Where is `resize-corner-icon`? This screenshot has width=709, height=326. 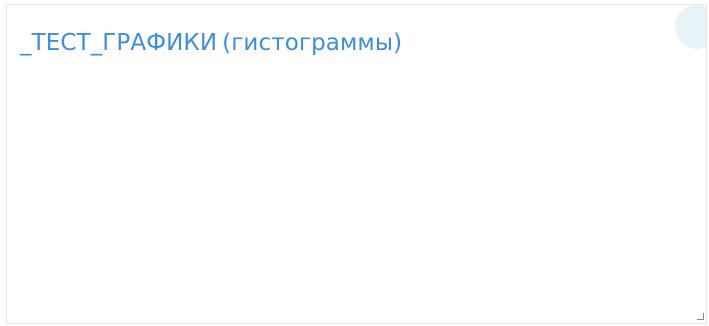 resize-corner-icon is located at coordinates (700, 316).